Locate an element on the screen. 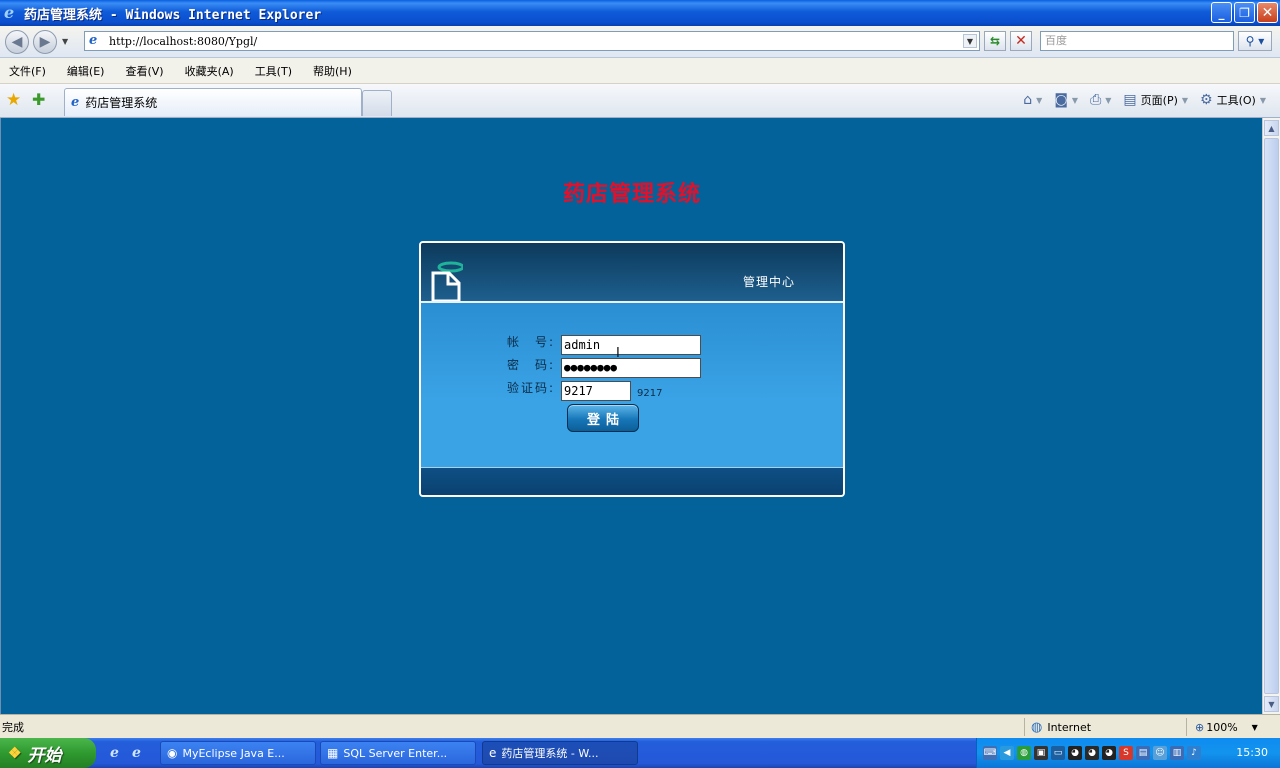  scroll-down-button: ▼ is located at coordinates (1271, 704).